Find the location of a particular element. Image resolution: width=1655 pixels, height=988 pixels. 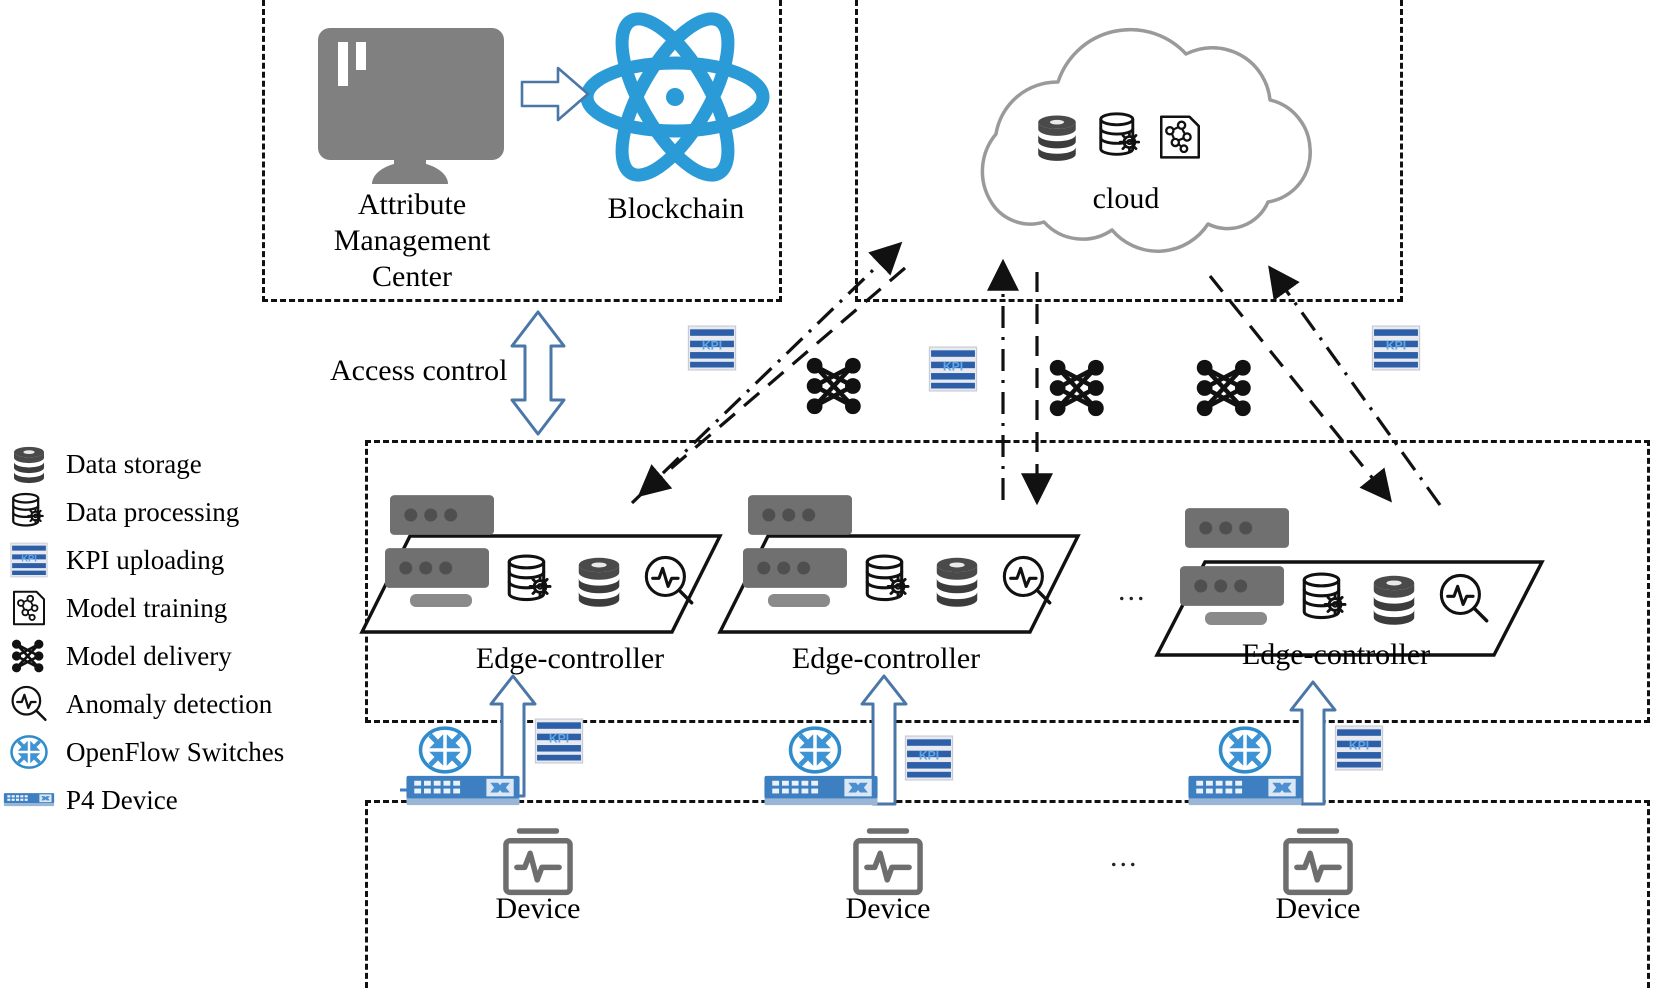

legend-item-openflow-switches: OpenFlow Switches is located at coordinates (172, 752).